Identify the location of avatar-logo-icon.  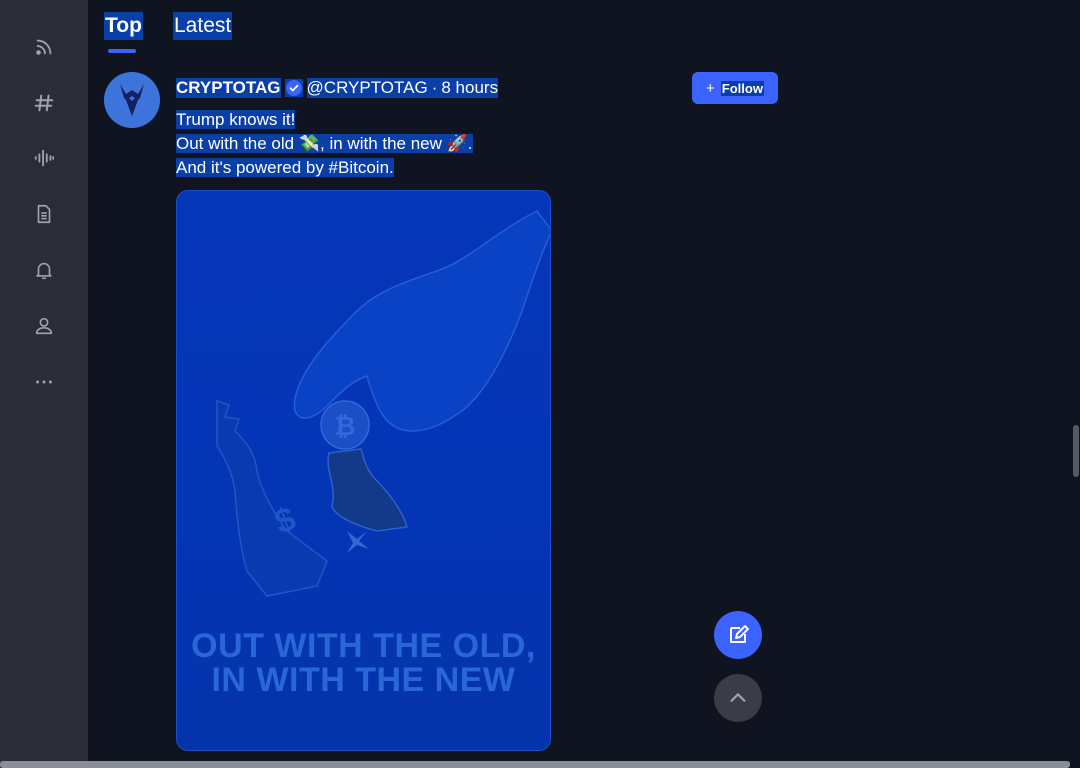
(132, 100).